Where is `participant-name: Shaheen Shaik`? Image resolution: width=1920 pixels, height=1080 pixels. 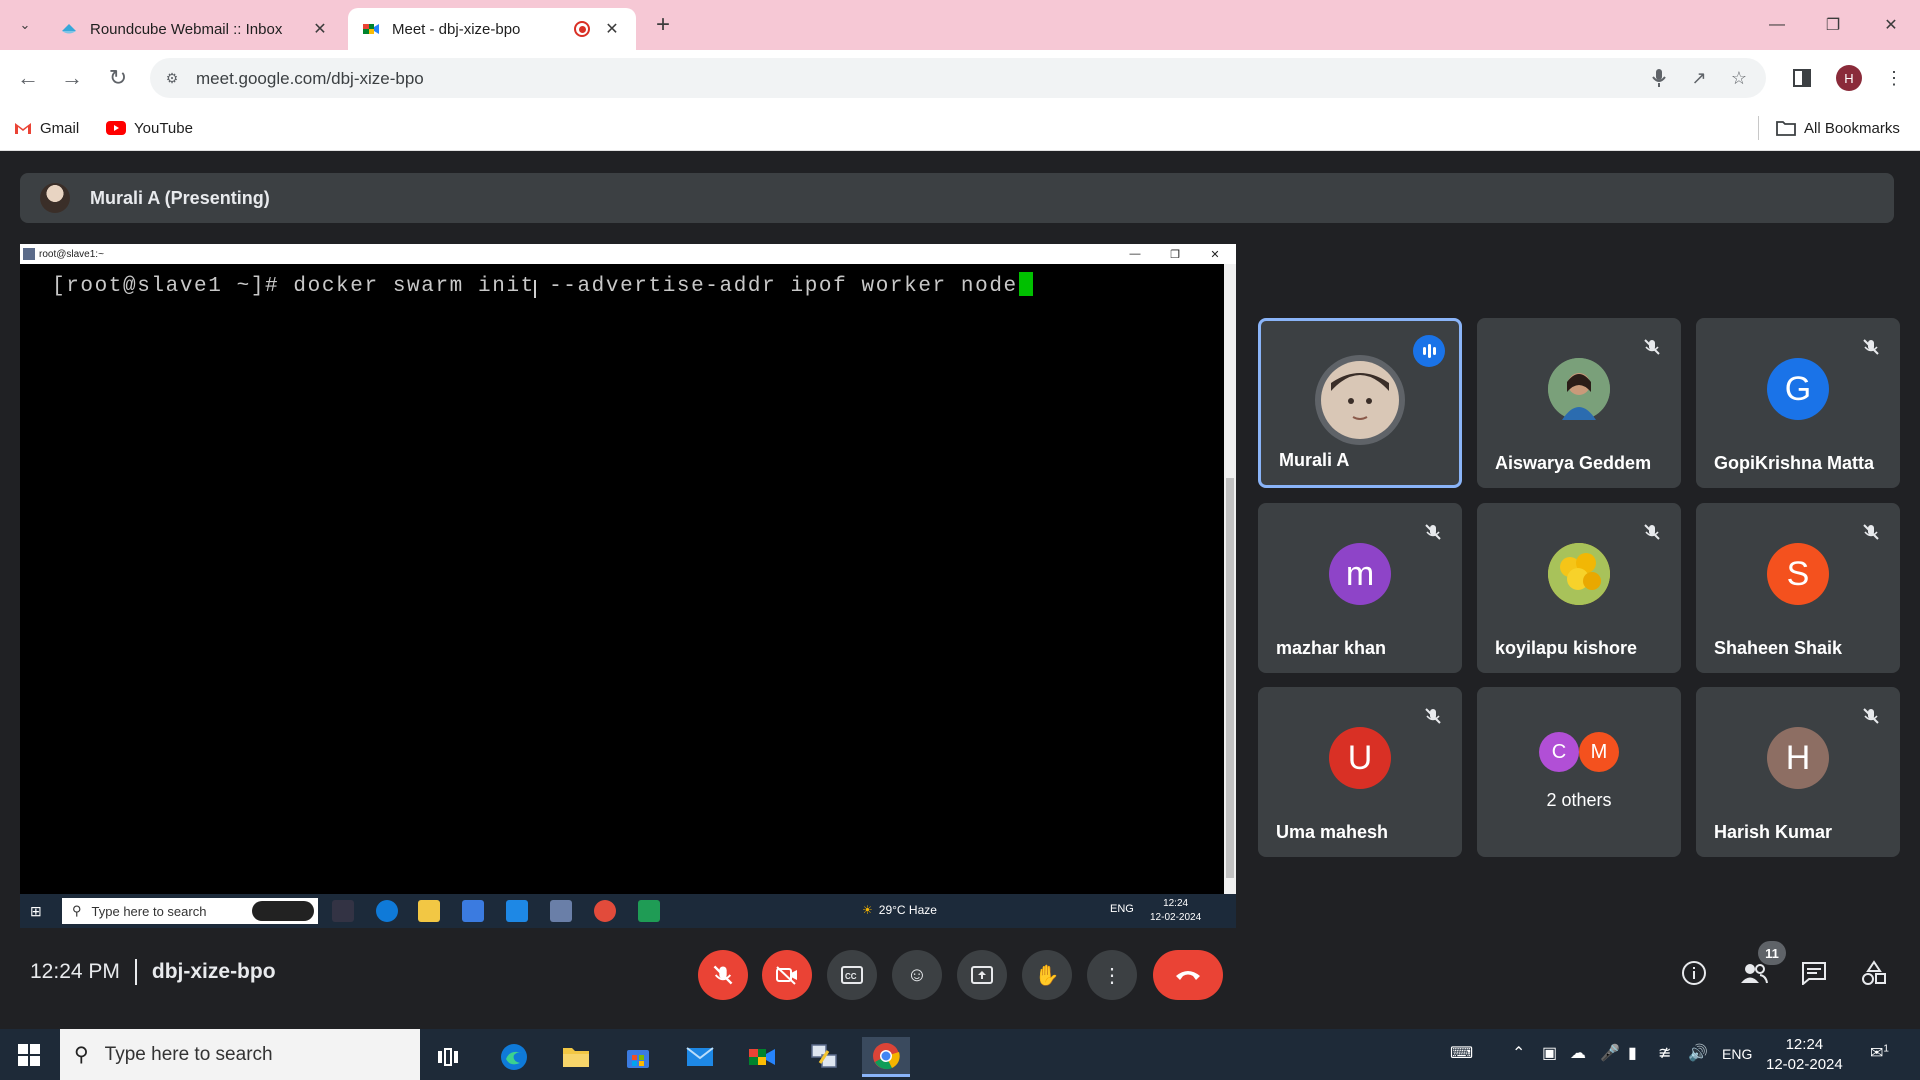 participant-name: Shaheen Shaik is located at coordinates (1778, 648).